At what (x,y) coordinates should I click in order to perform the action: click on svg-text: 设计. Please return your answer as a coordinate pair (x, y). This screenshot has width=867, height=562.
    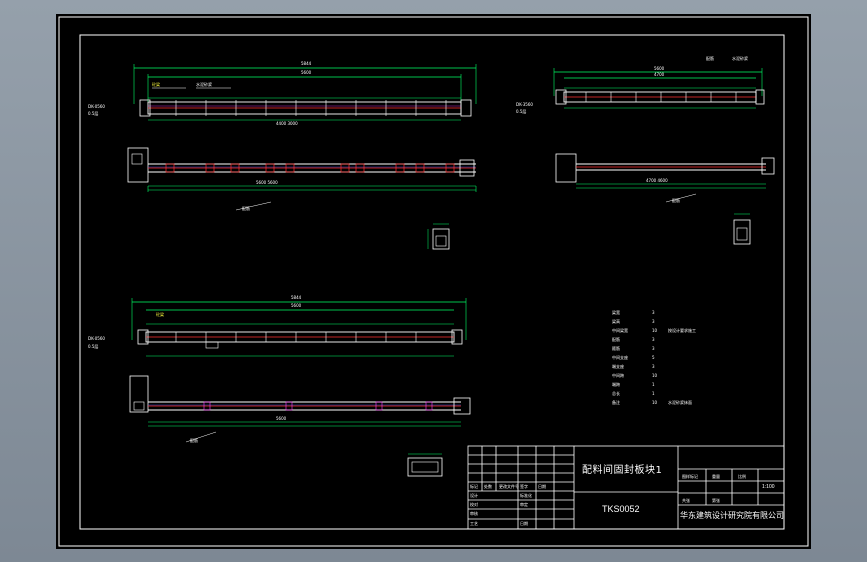
    Looking at the image, I should click on (474, 495).